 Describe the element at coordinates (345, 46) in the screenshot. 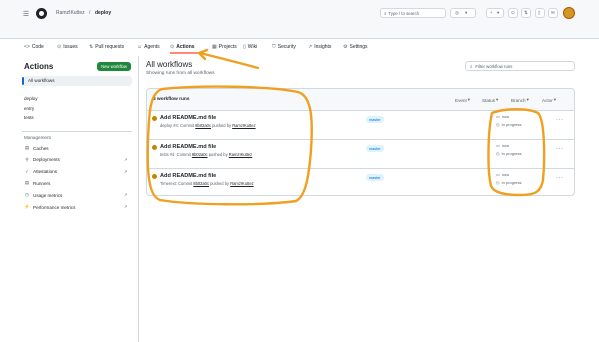

I see `settings-icon: ⚙` at that location.